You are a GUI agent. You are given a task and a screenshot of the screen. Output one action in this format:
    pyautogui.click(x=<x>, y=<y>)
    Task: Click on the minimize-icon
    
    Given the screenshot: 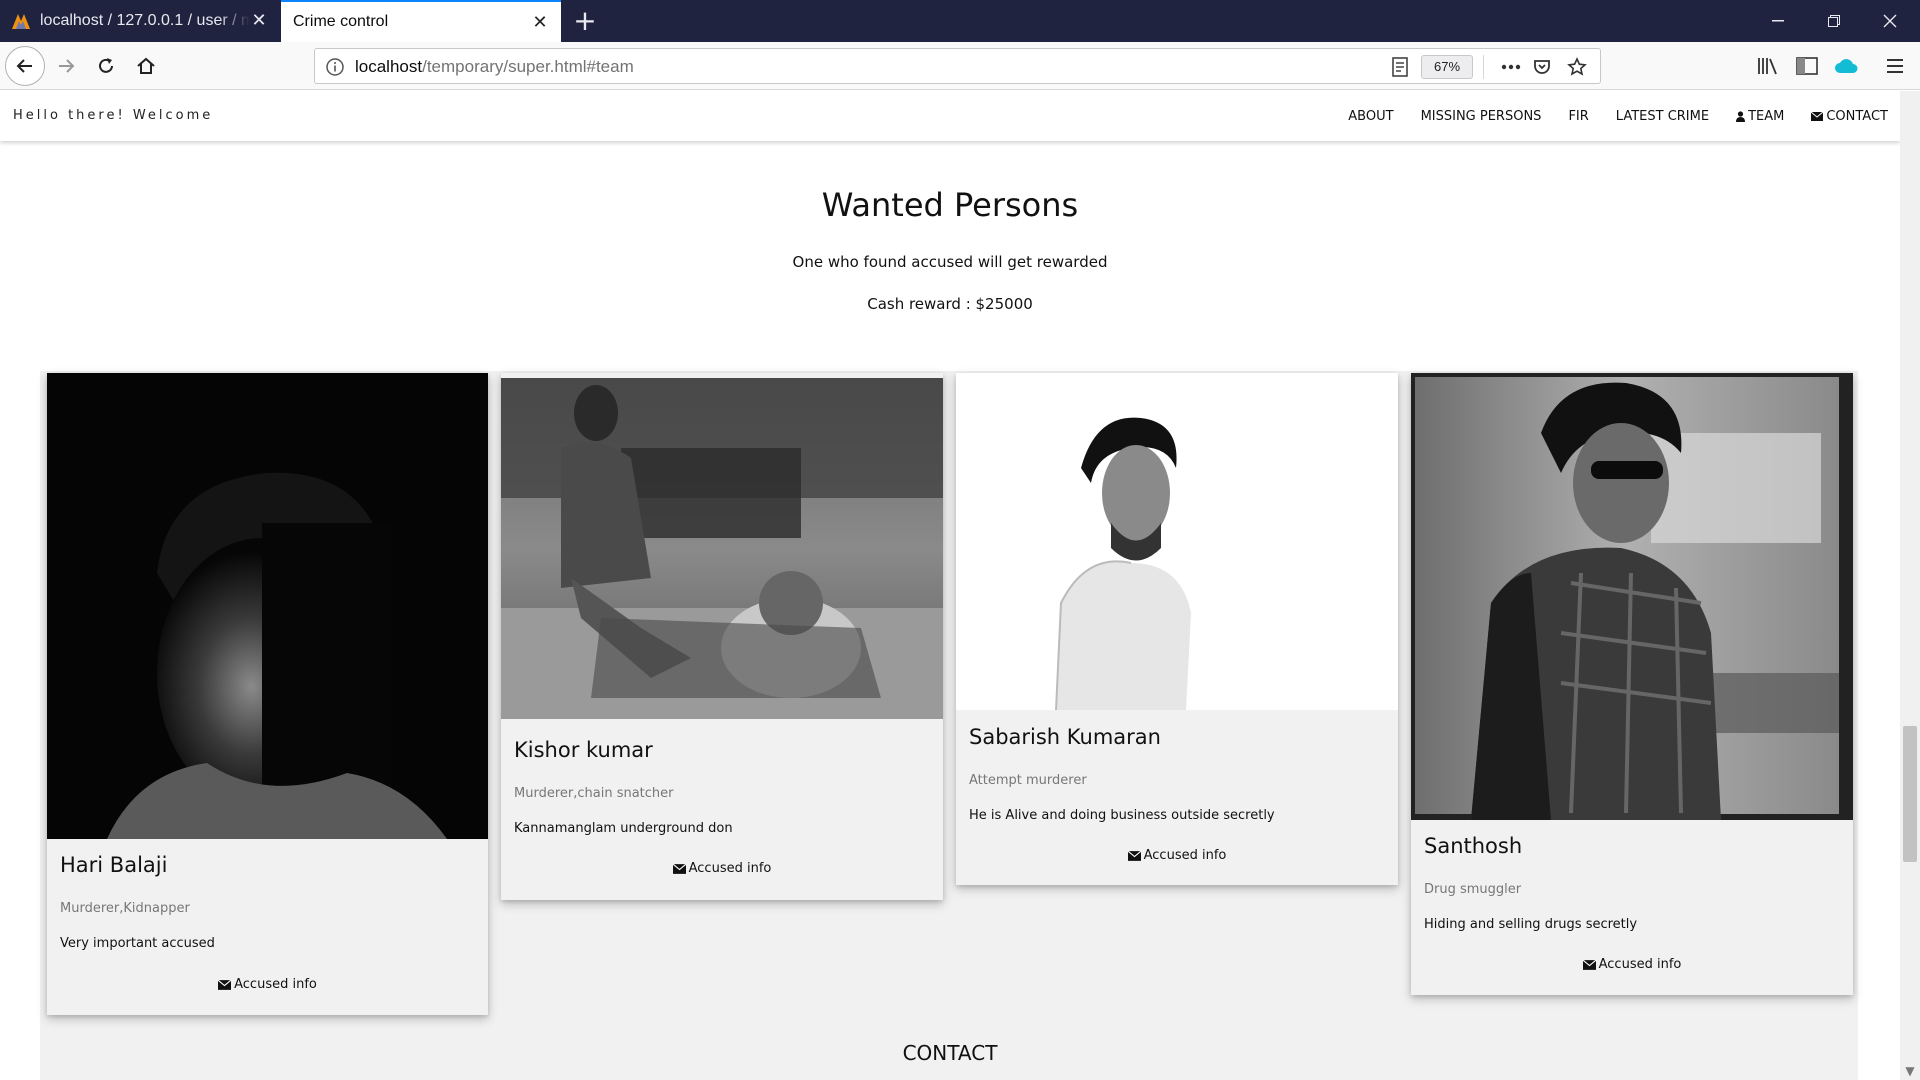 What is the action you would take?
    pyautogui.click(x=1778, y=21)
    